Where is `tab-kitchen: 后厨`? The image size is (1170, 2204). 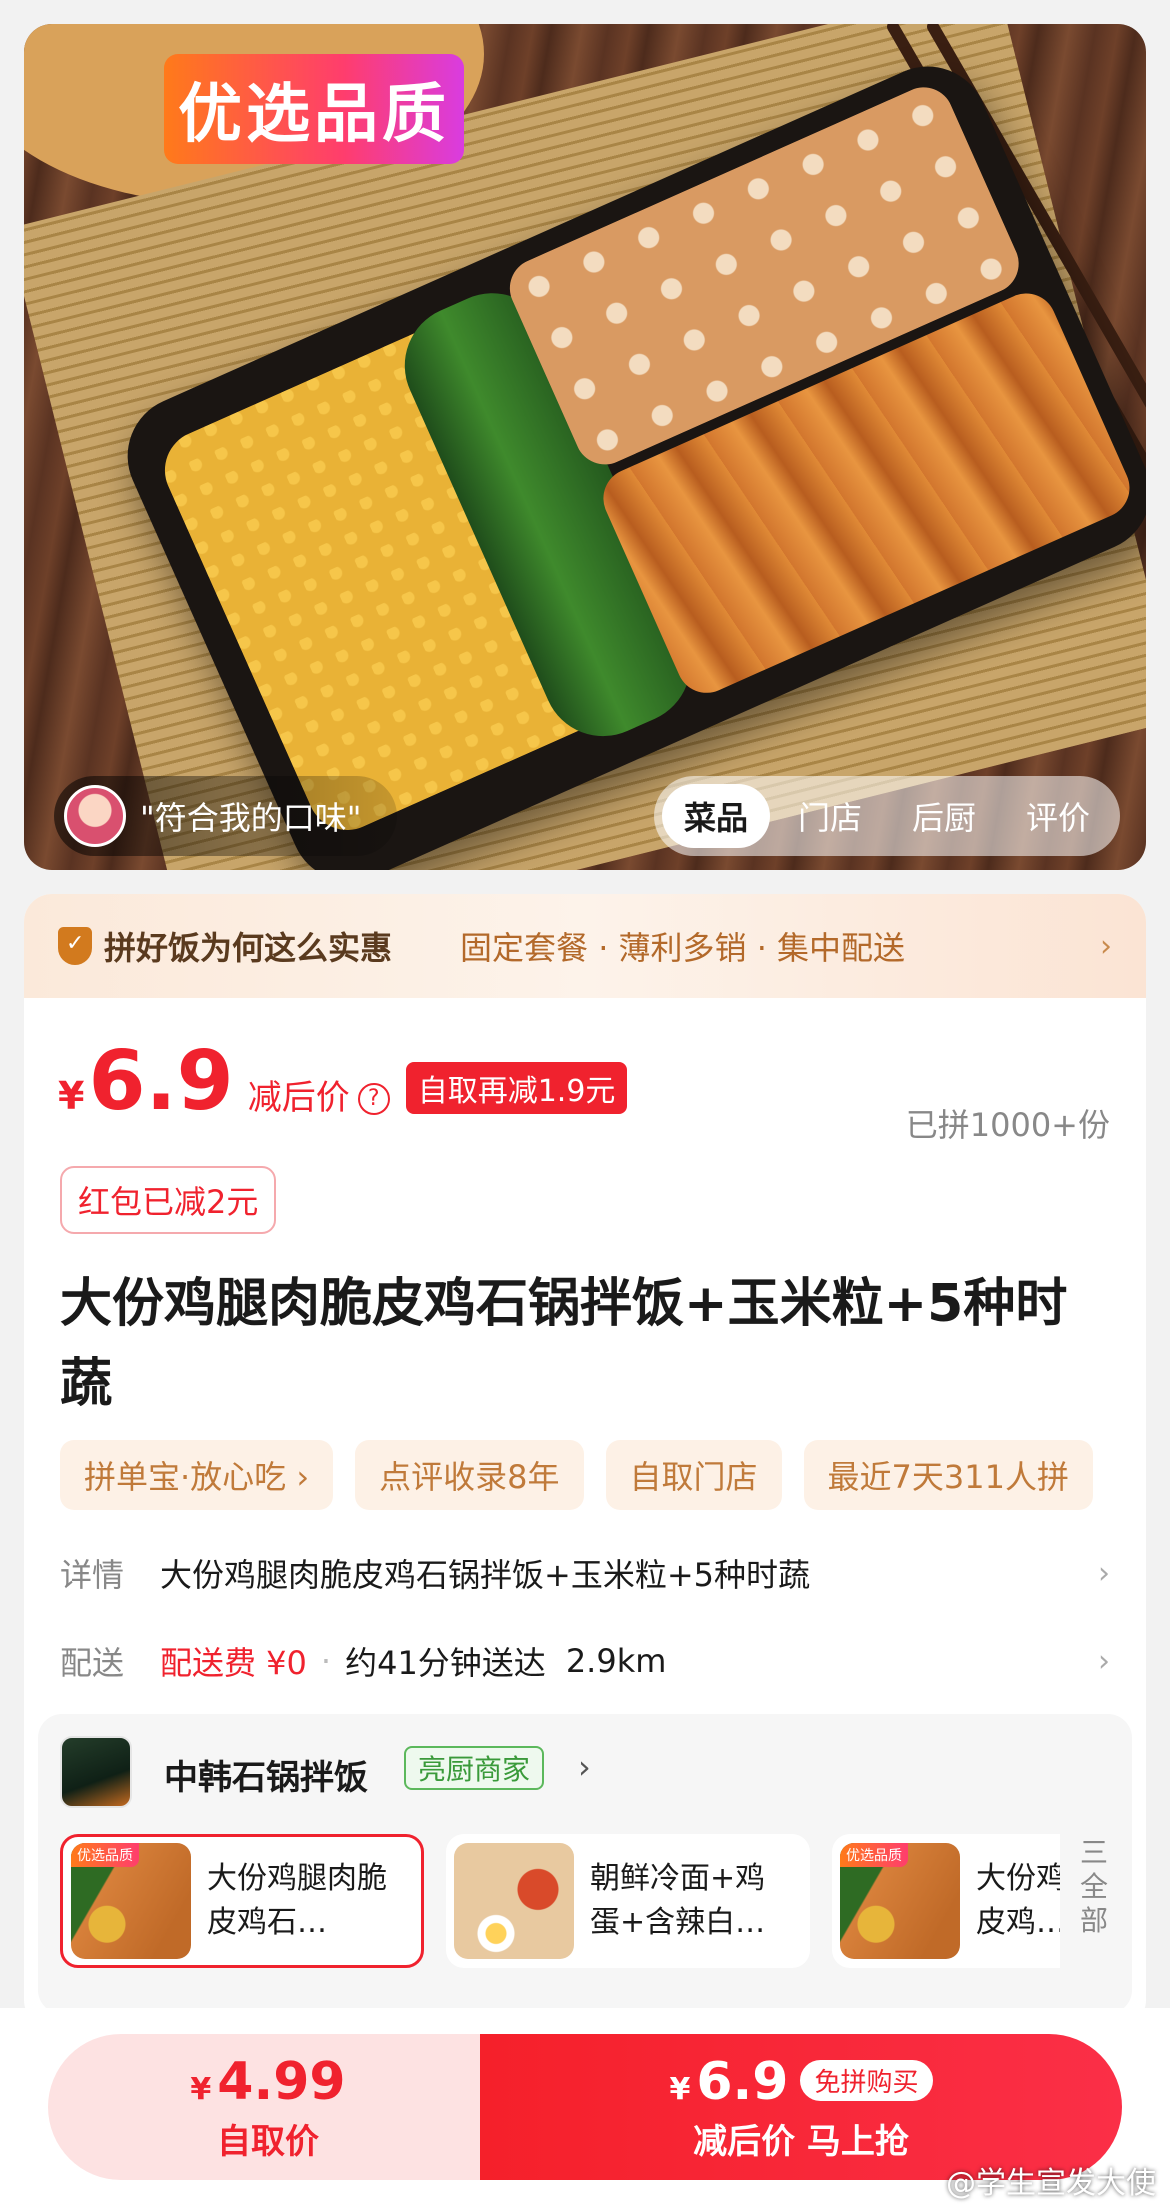
tab-kitchen: 后厨 is located at coordinates (944, 816).